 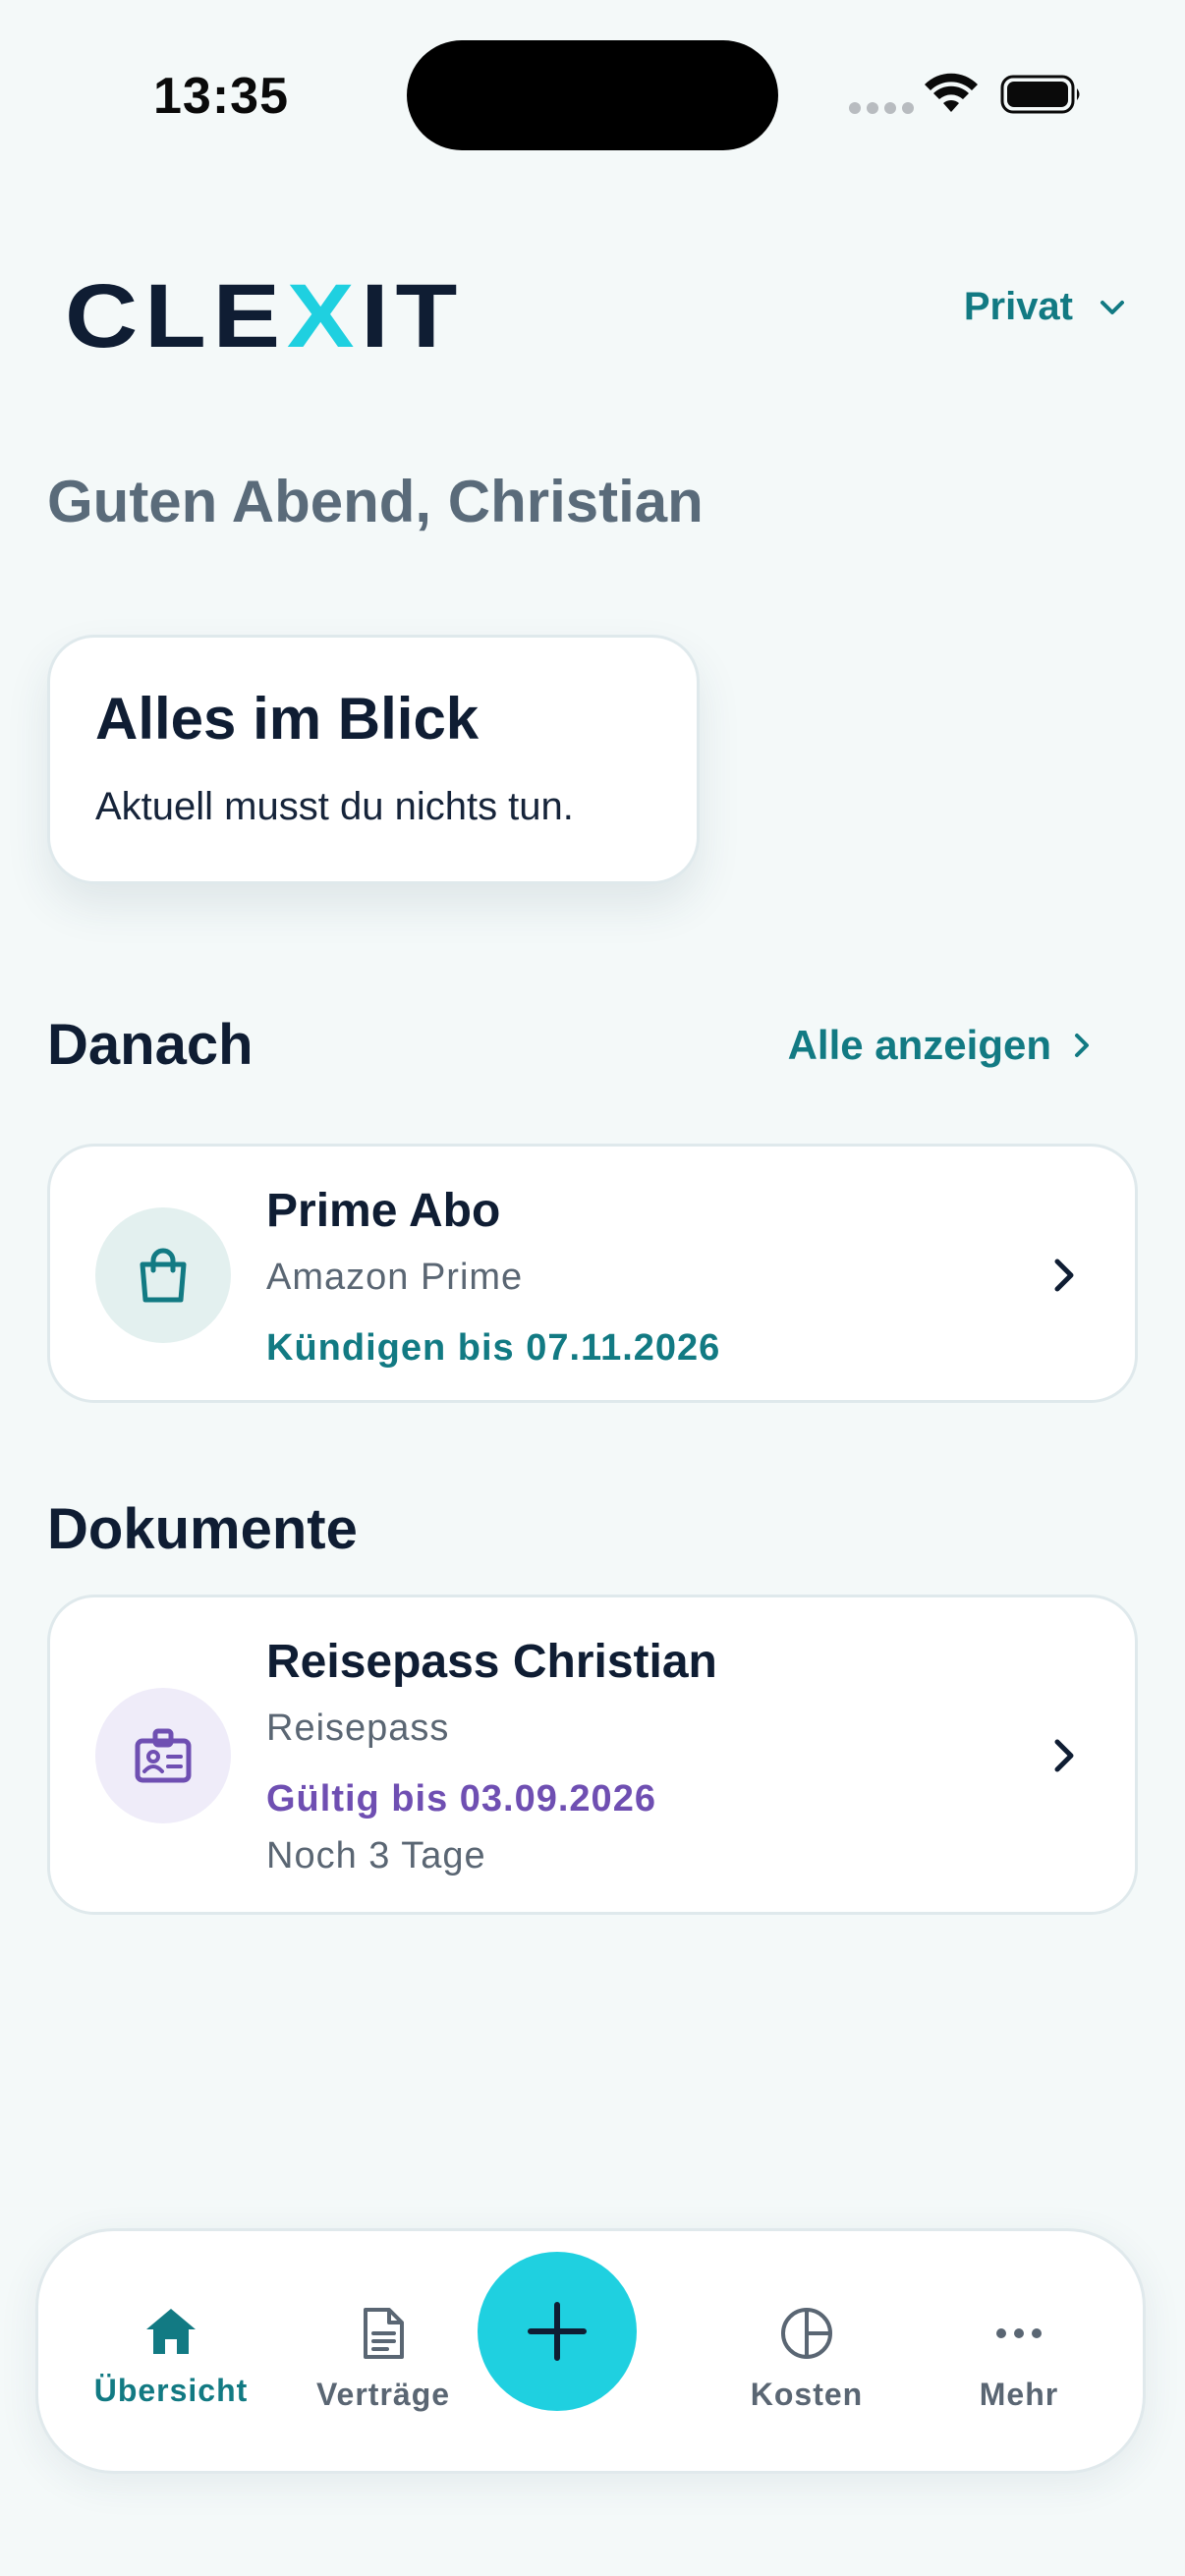 I want to click on status-time: 13:35, so click(x=221, y=96).